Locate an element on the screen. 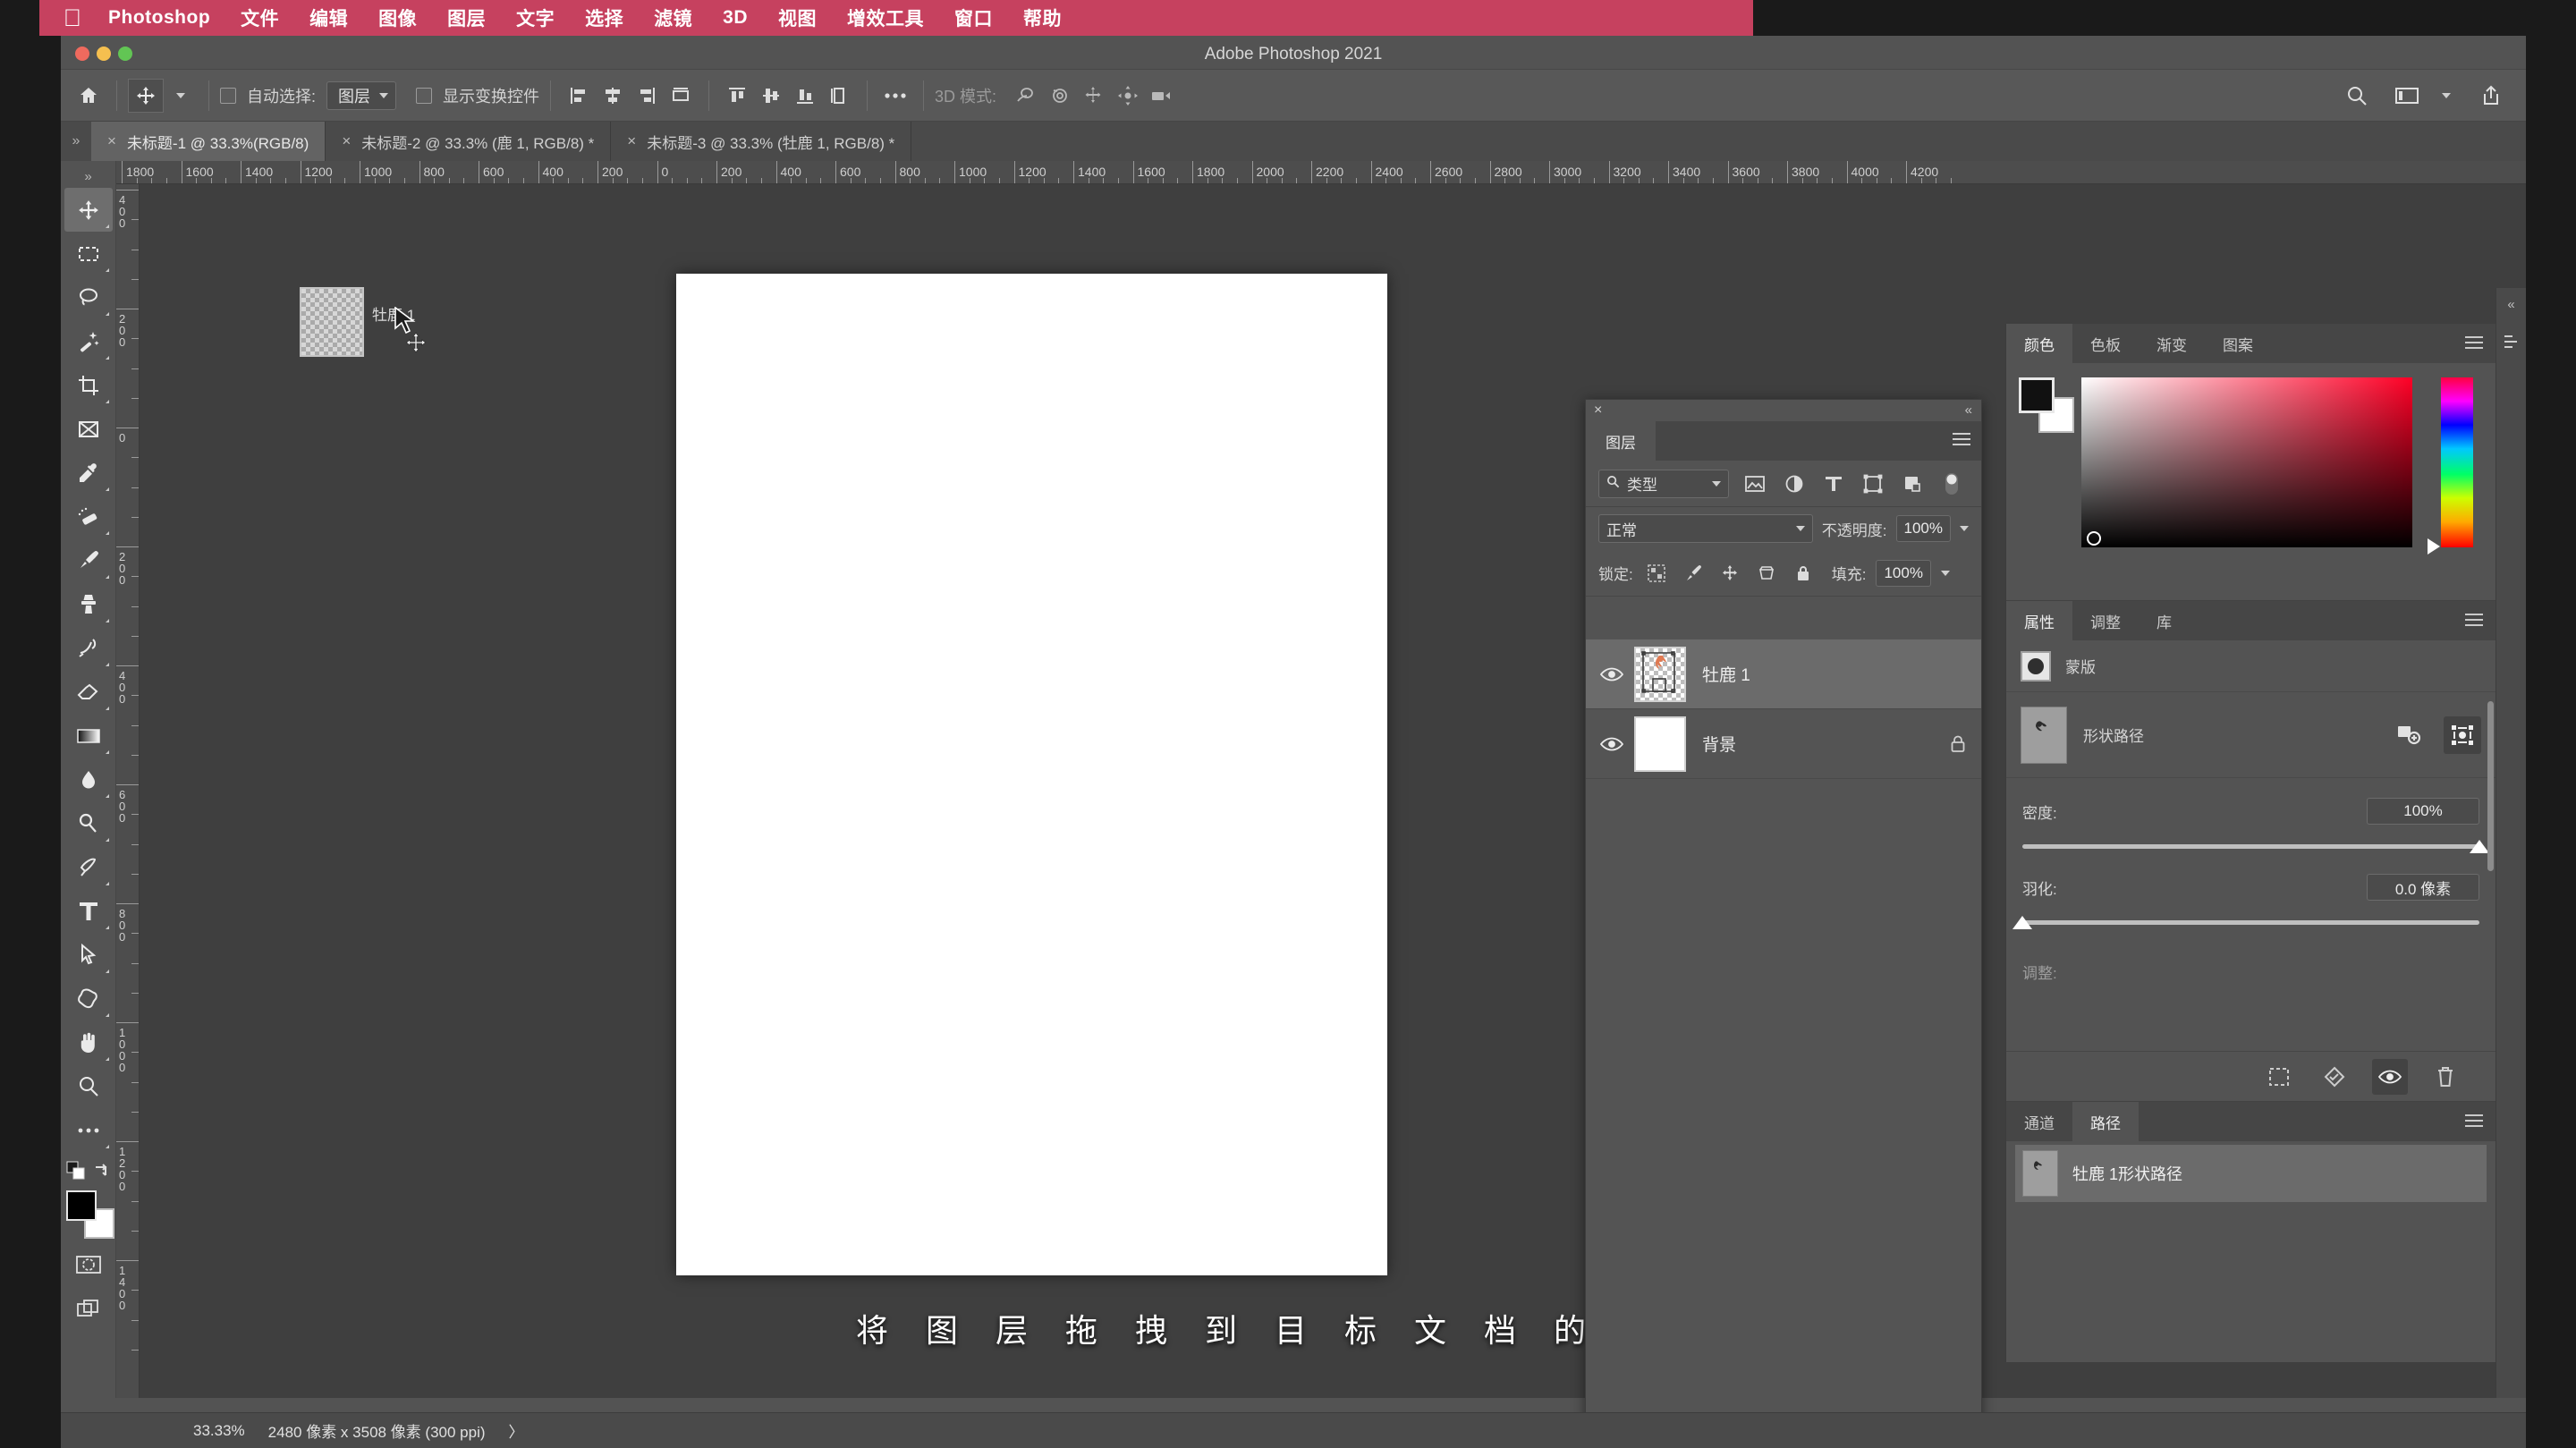 This screenshot has height=1448, width=2576. move-tool is located at coordinates (88, 210).